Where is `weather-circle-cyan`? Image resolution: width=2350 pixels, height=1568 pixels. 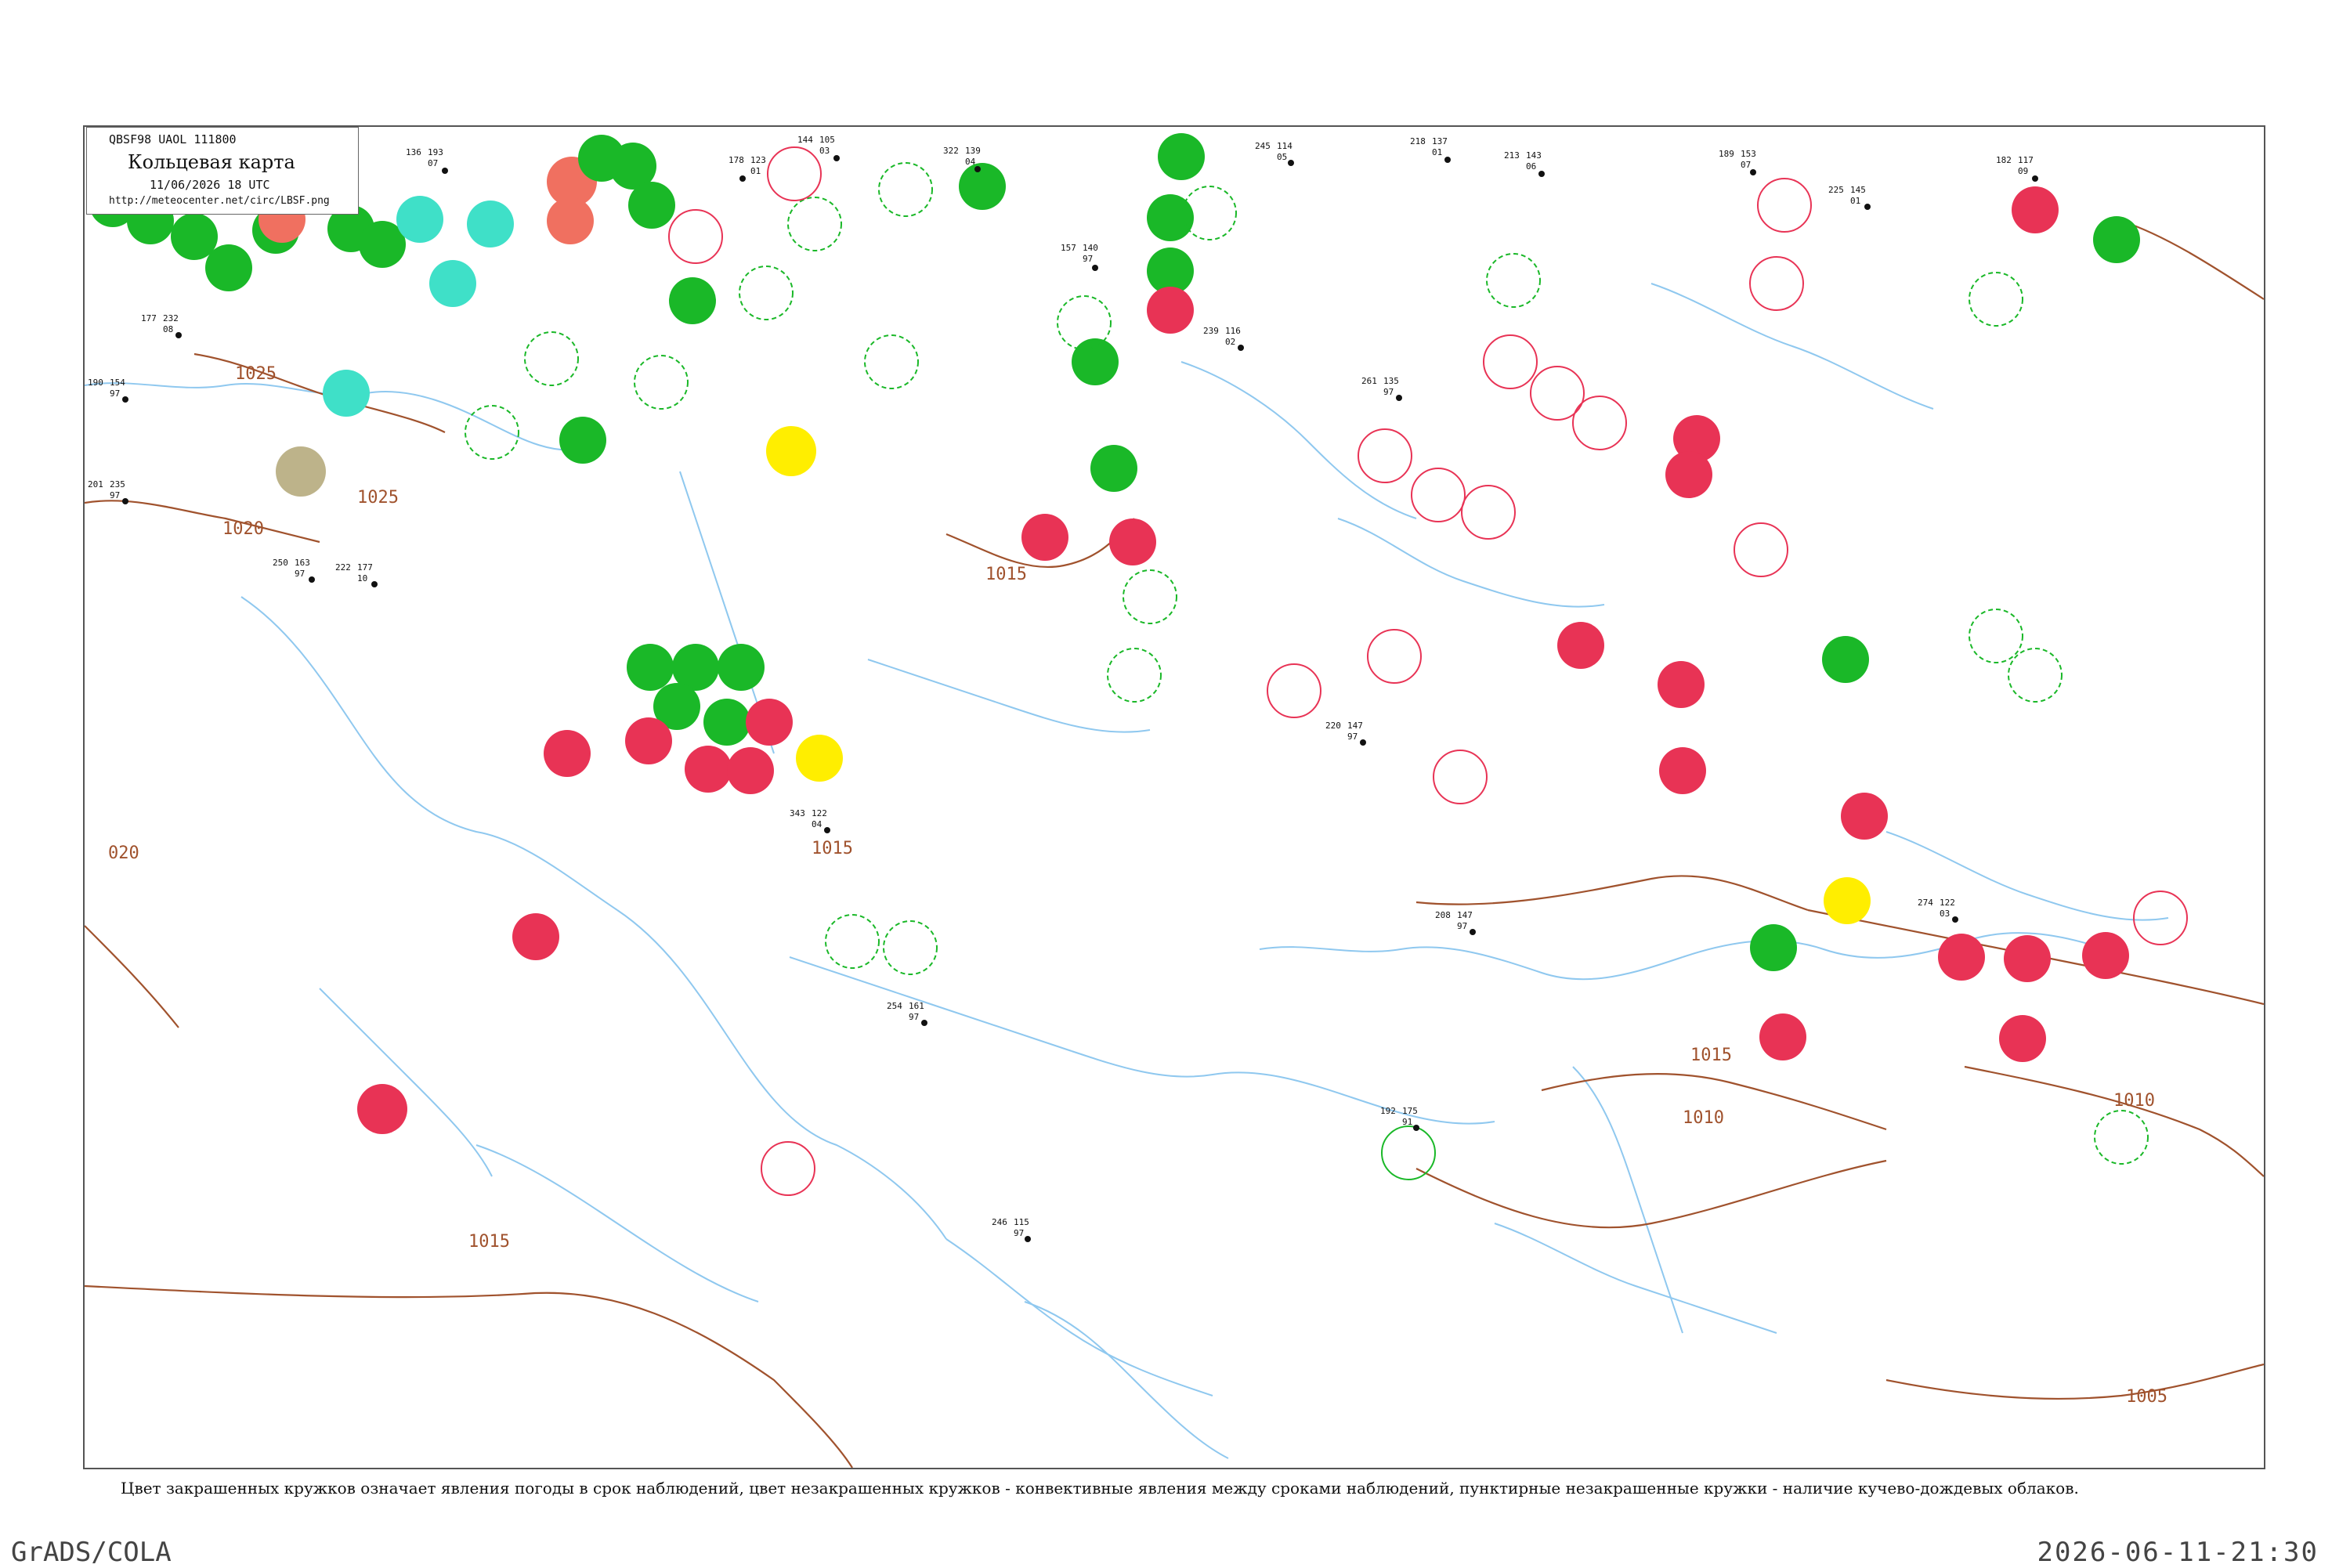
weather-circle-cyan is located at coordinates (490, 224).